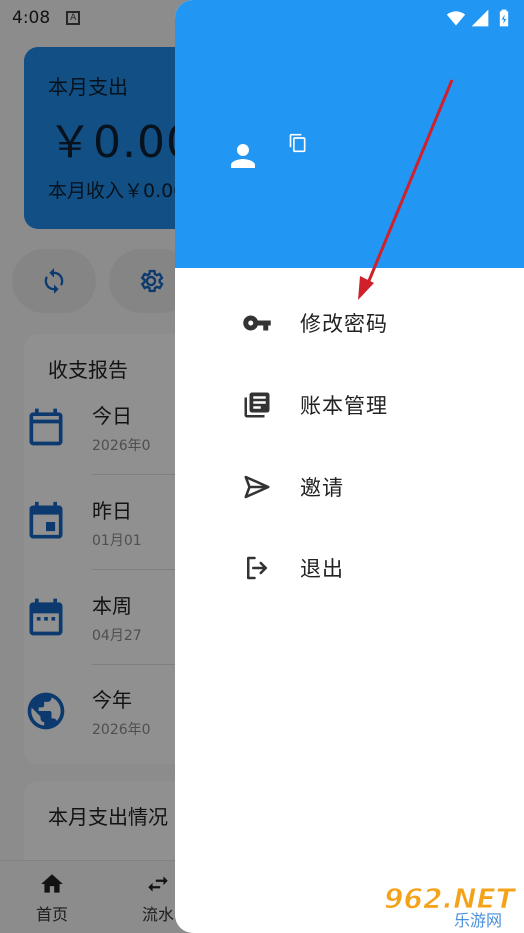 This screenshot has width=524, height=933. Describe the element at coordinates (344, 324) in the screenshot. I see `menu-item-label: 修改密码` at that location.